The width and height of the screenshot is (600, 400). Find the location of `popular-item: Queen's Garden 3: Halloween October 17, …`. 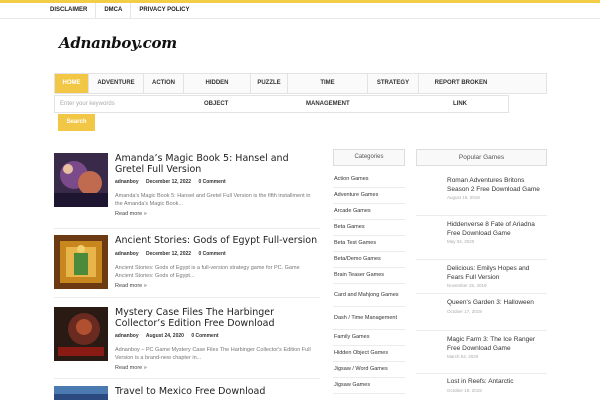

popular-item: Queen's Garden 3: Halloween October 17, … is located at coordinates (497, 306).